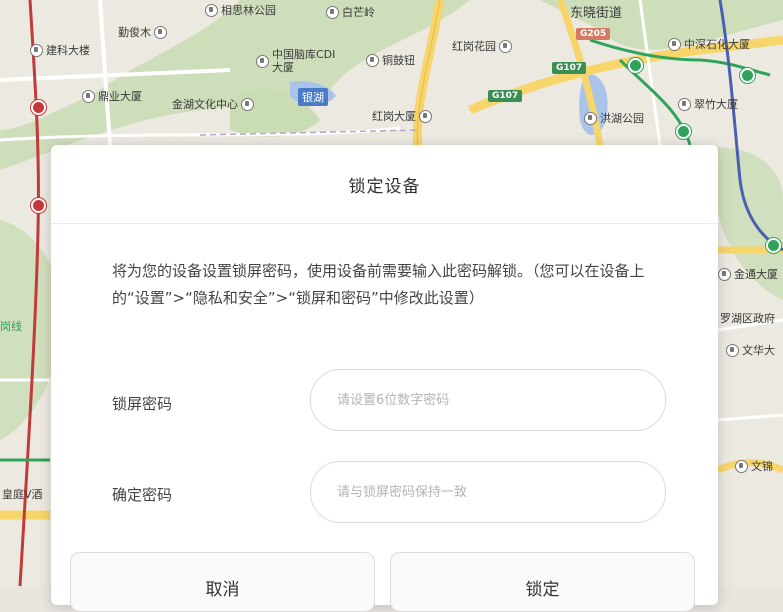 The width and height of the screenshot is (783, 612). Describe the element at coordinates (142, 404) in the screenshot. I see `lock-password-label: 锁屏密码` at that location.